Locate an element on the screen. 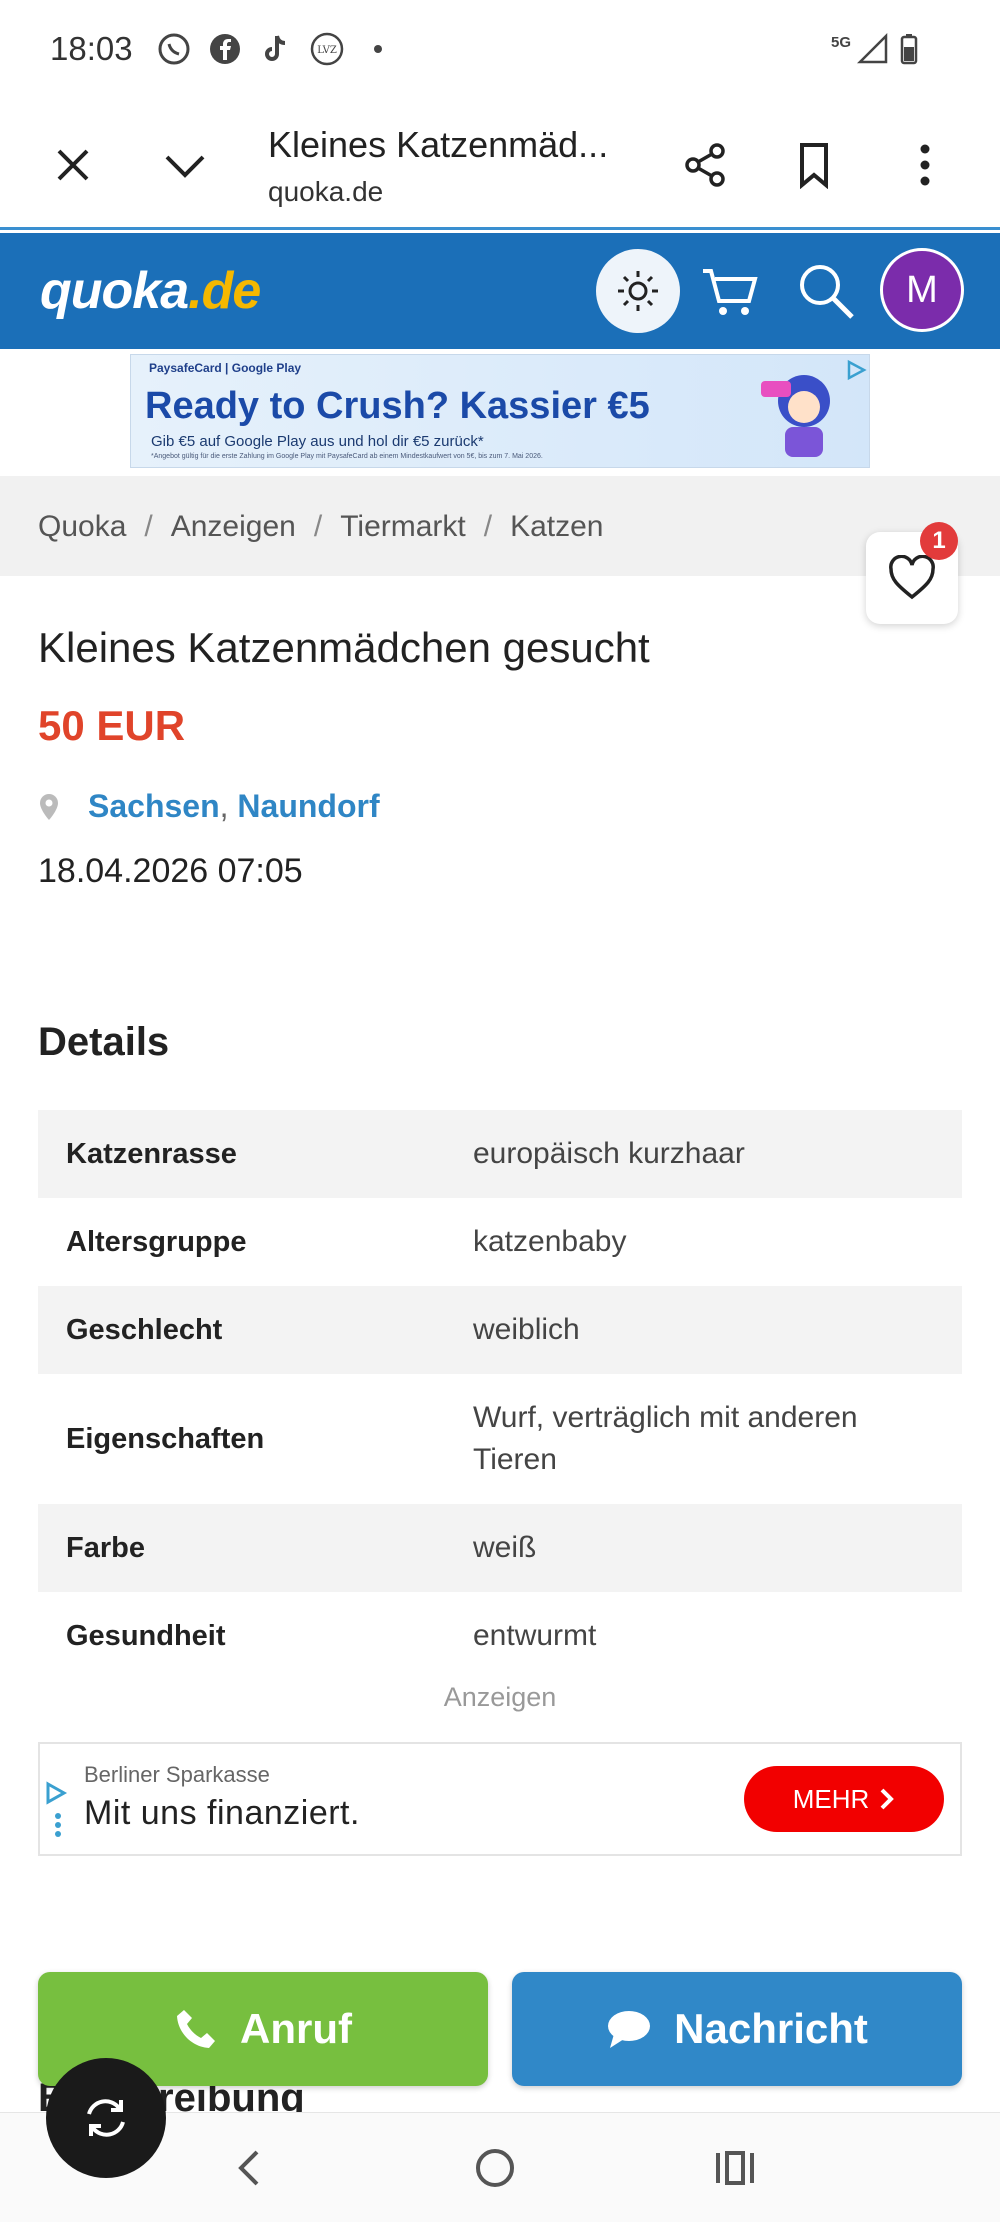 The width and height of the screenshot is (1000, 2222). nav-back-button is located at coordinates (250, 2168).